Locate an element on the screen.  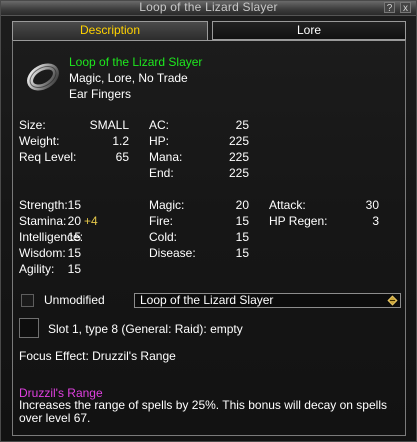
stat-label-ac: AC: is located at coordinates (159, 125).